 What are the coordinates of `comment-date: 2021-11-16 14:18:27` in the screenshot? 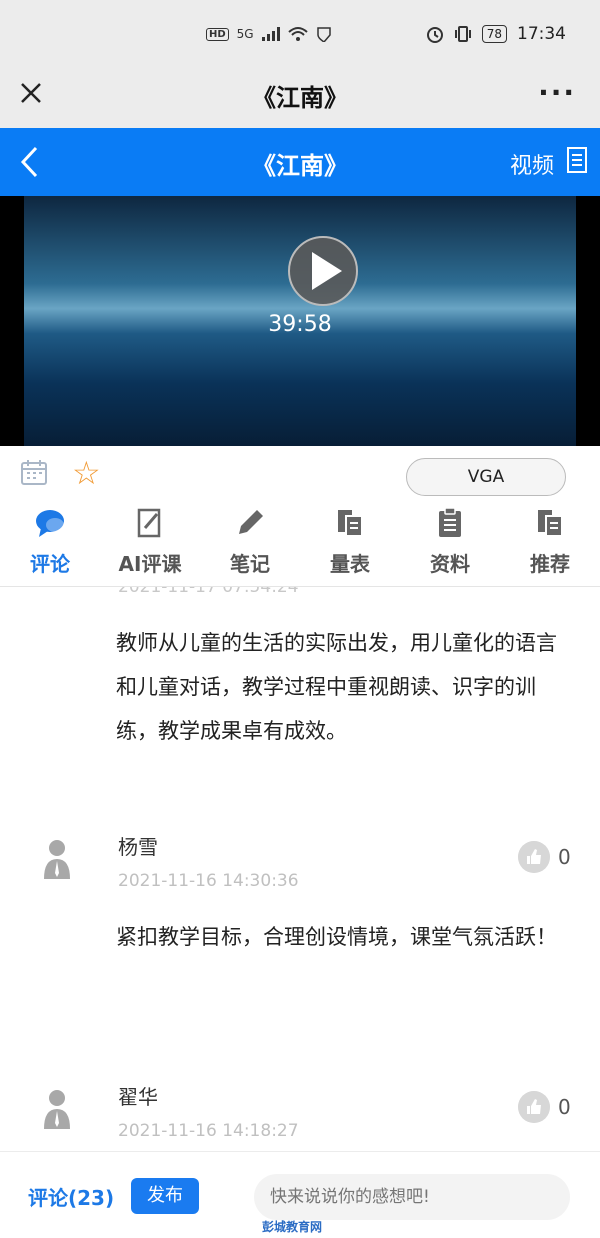 It's located at (208, 1131).